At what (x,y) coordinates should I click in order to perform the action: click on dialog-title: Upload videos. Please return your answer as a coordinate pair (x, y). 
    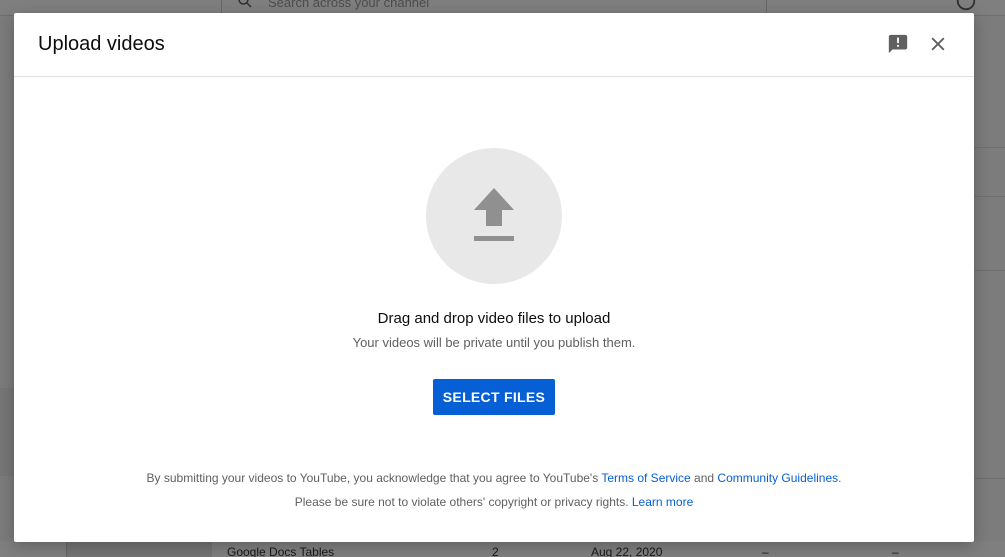
    Looking at the image, I should click on (101, 44).